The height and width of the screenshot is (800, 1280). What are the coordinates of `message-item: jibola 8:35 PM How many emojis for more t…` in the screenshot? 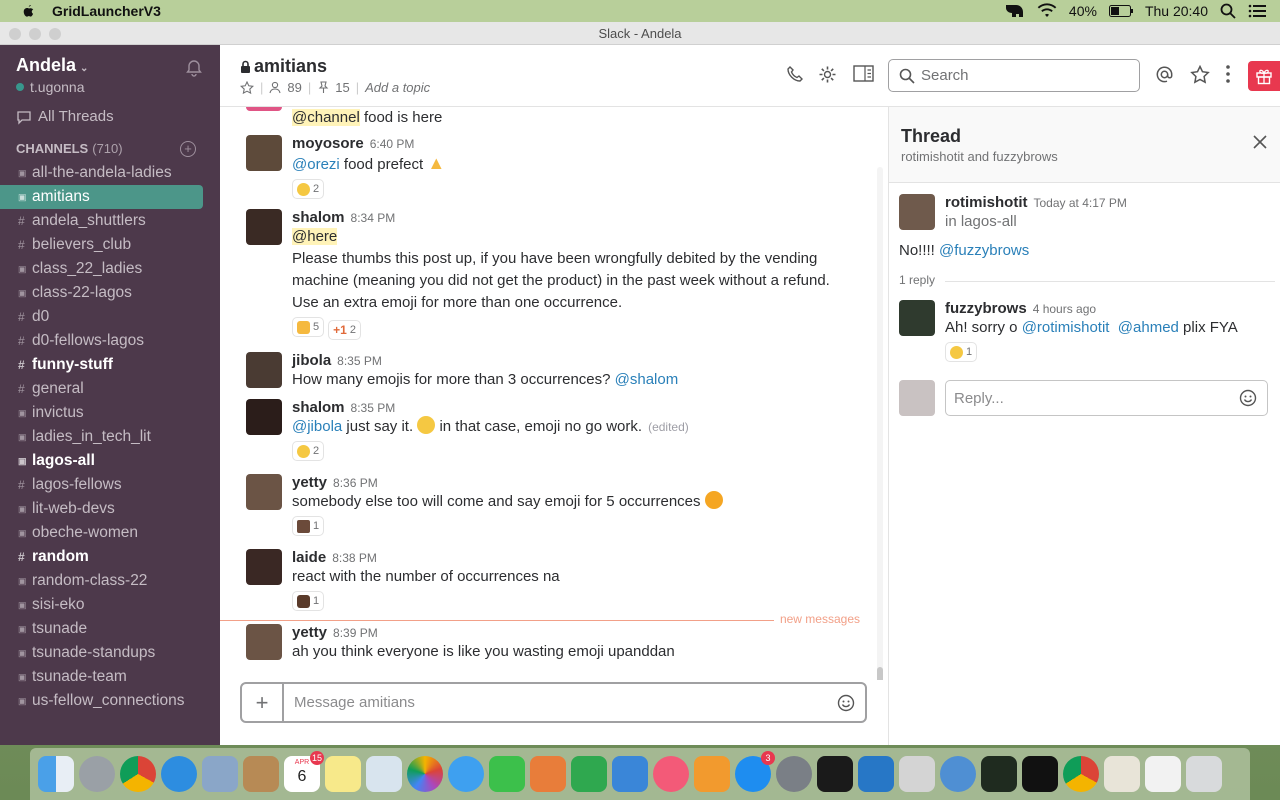 It's located at (556, 374).